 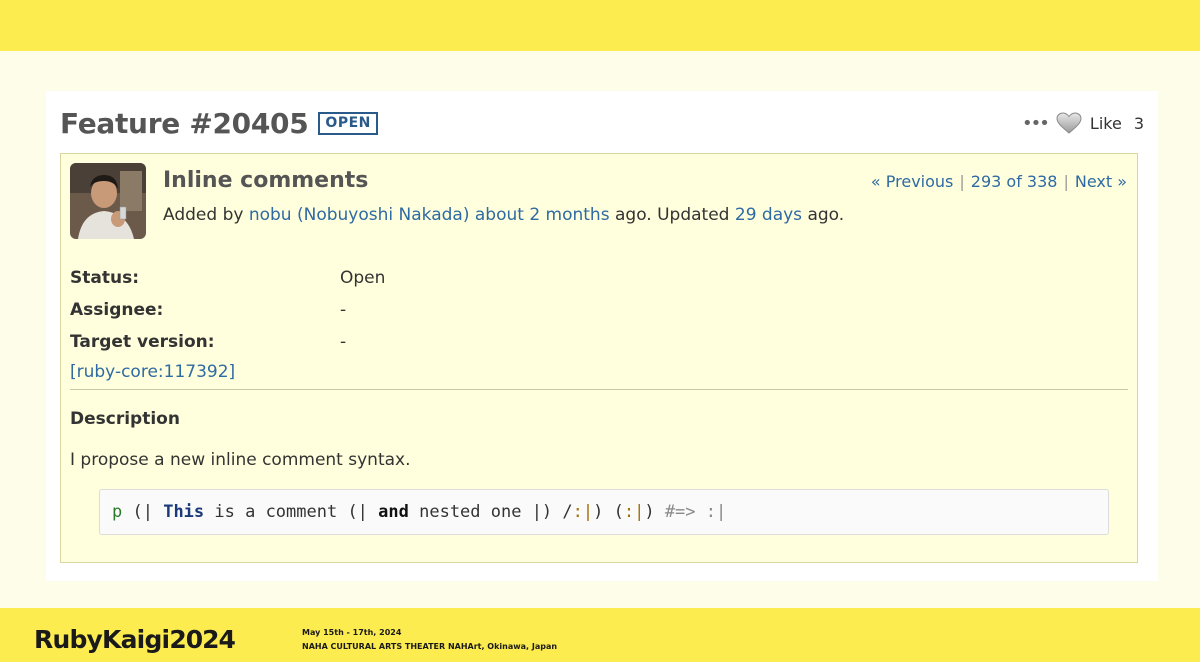 What do you see at coordinates (695, 512) in the screenshot?
I see `code-token: #=> :|` at bounding box center [695, 512].